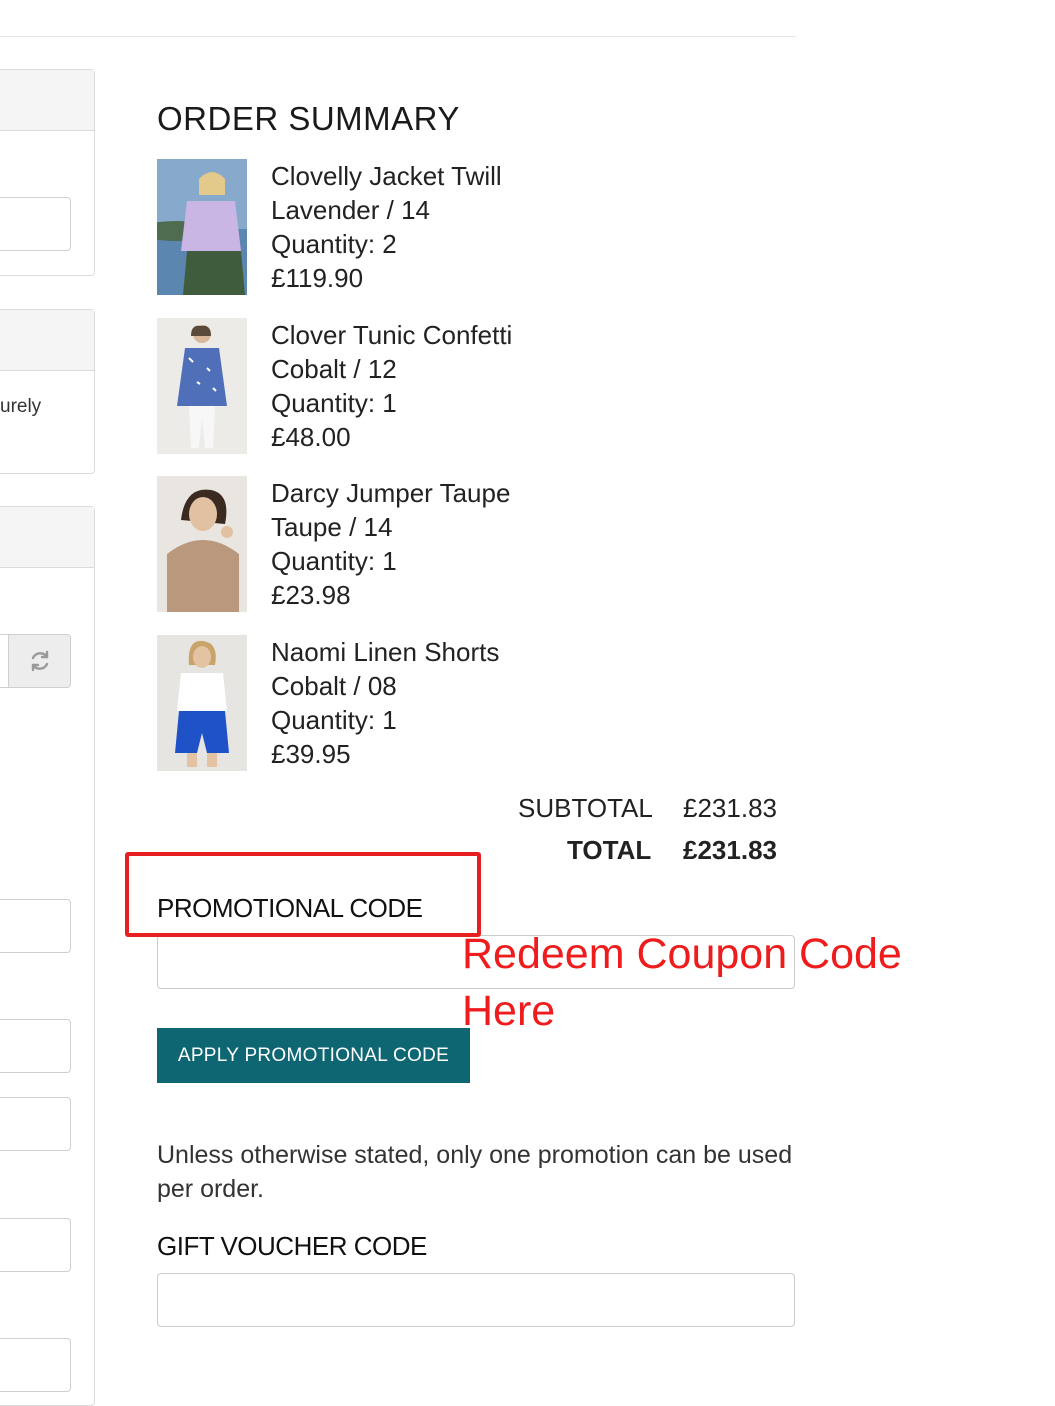 This screenshot has width=1055, height=1406. I want to click on gift-voucher-input, so click(476, 1300).